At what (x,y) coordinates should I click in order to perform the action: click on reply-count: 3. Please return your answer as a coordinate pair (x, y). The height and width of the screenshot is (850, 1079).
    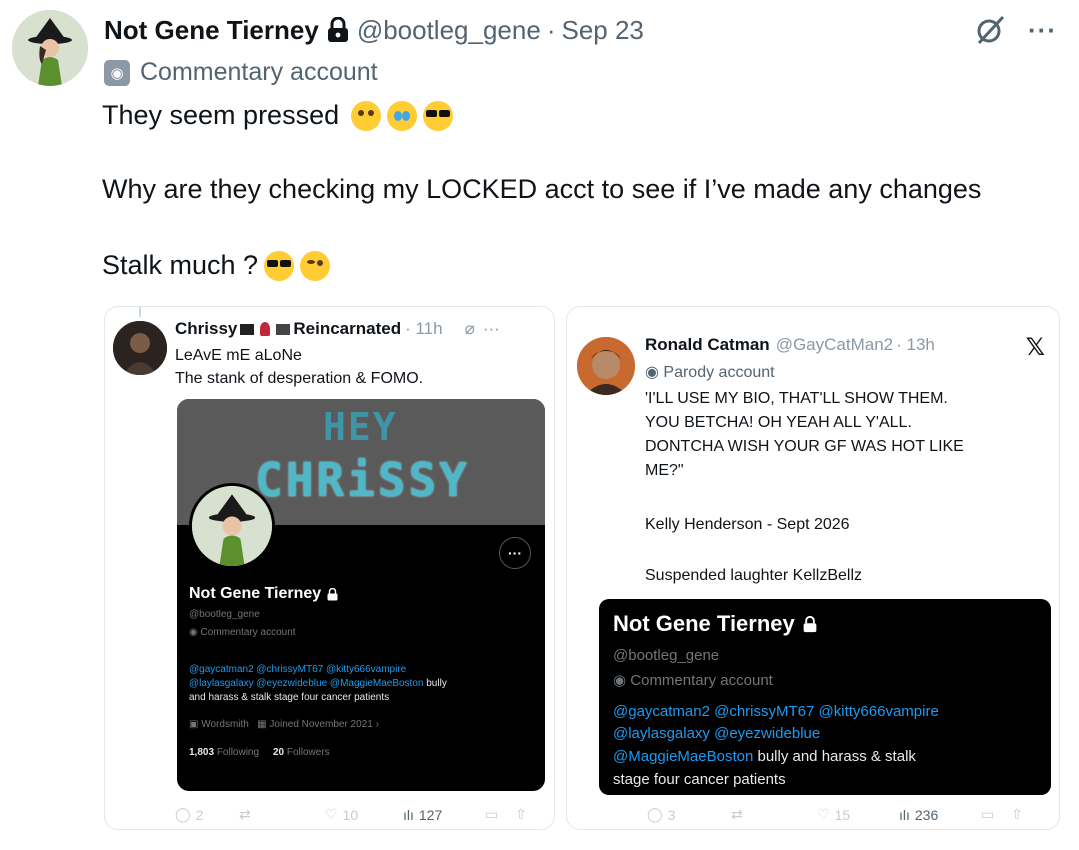
    Looking at the image, I should click on (671, 814).